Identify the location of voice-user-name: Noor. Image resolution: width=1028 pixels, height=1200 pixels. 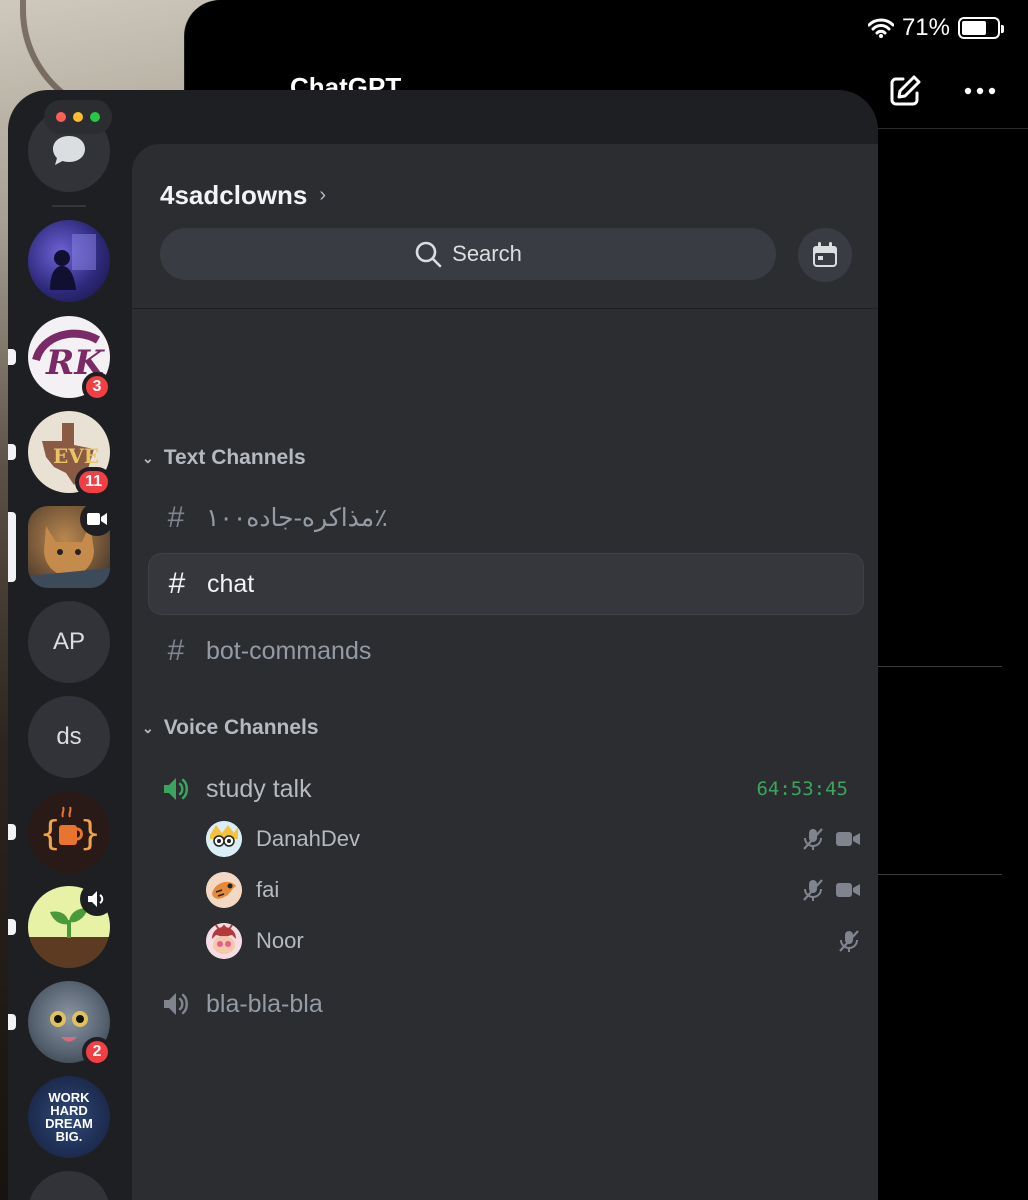
(280, 940).